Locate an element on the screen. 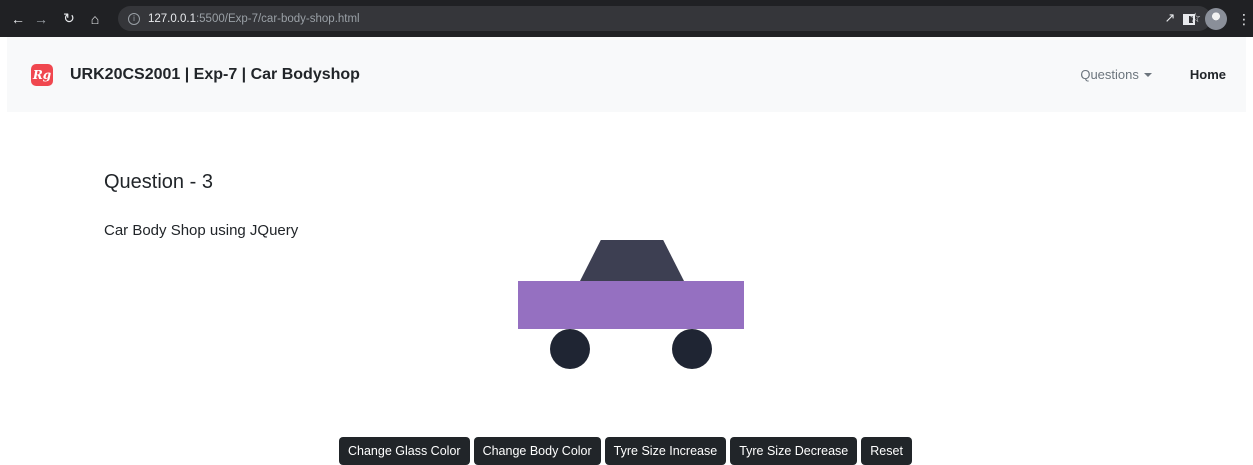 The height and width of the screenshot is (465, 1253). reset-button: Reset is located at coordinates (886, 451).